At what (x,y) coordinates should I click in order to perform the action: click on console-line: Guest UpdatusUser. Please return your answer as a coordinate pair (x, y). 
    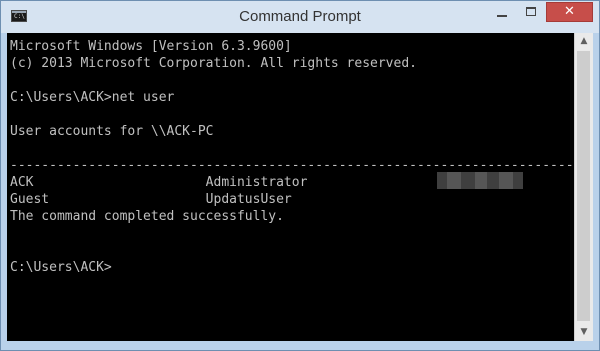
    Looking at the image, I should click on (151, 199).